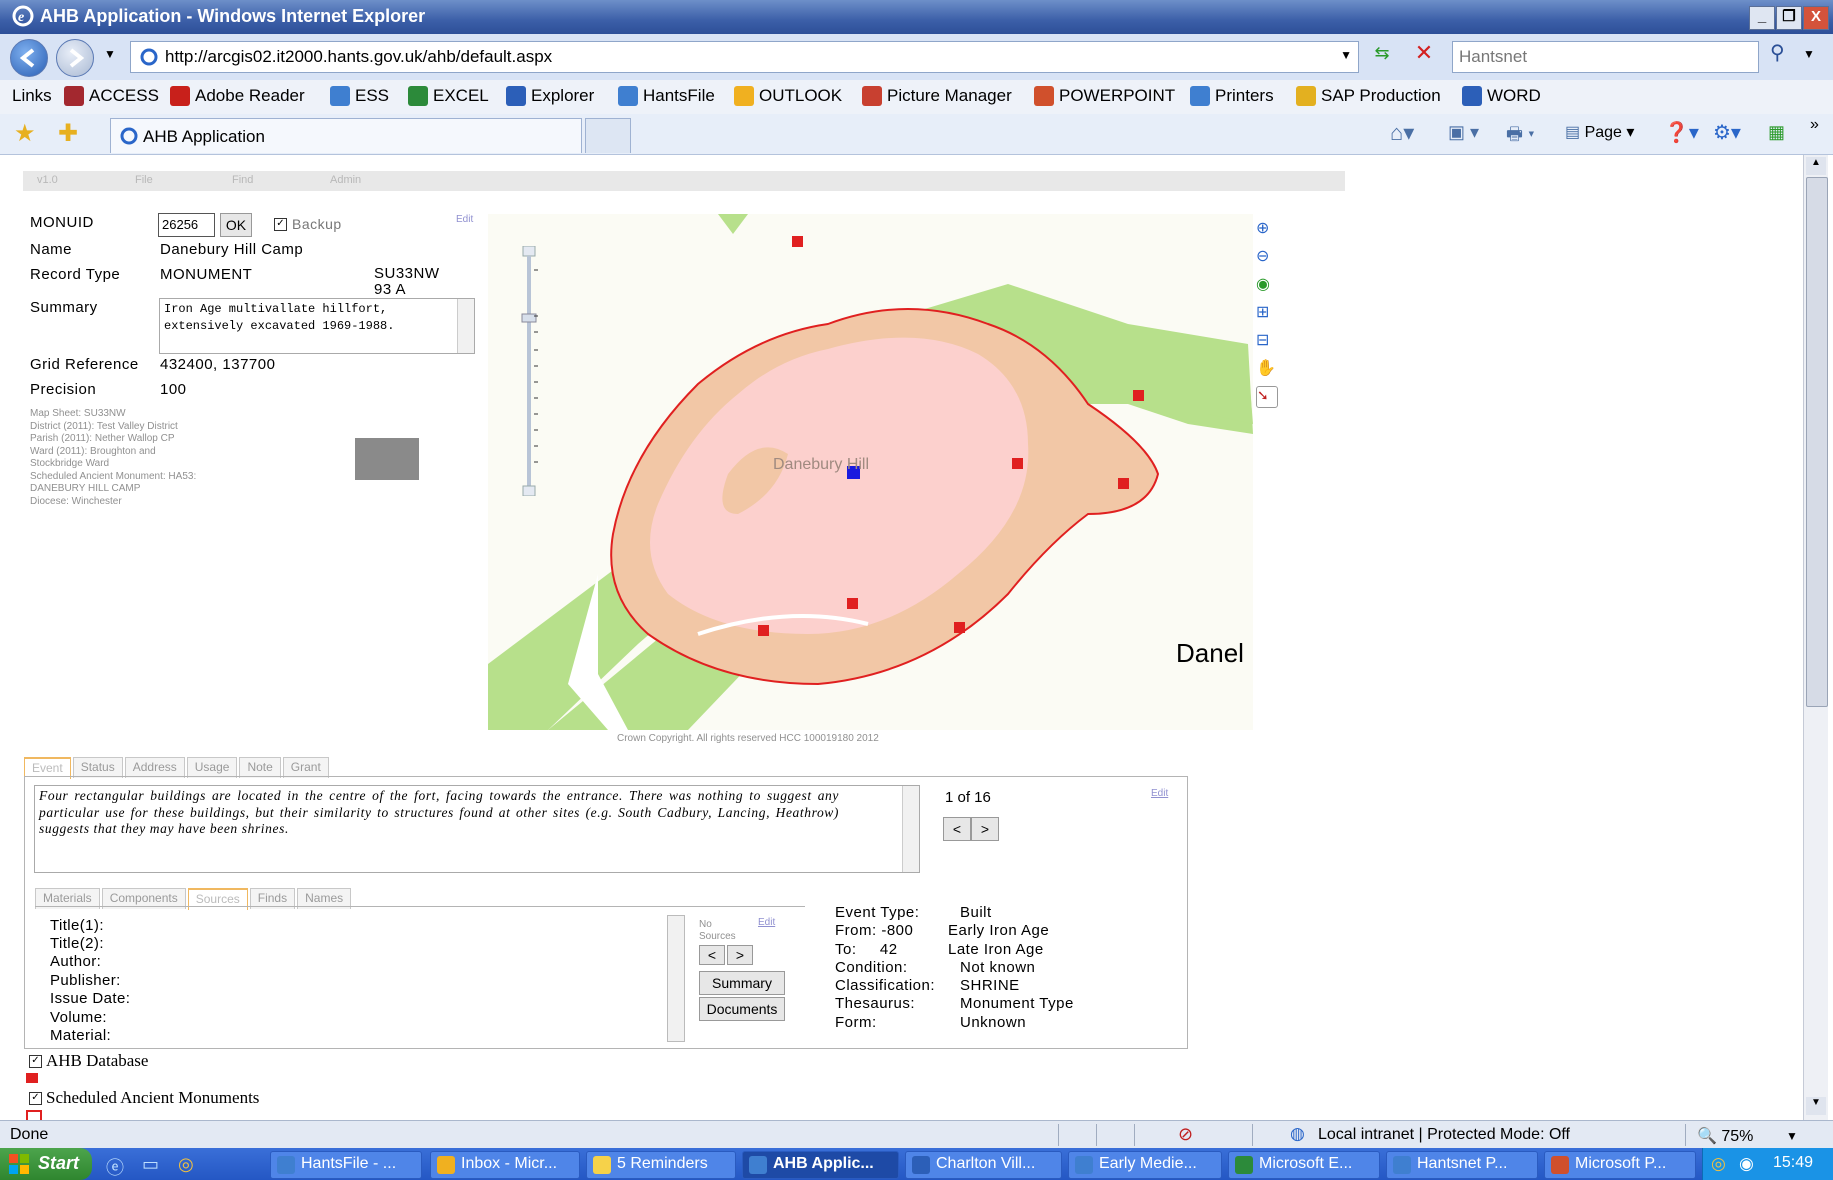 The width and height of the screenshot is (1833, 1180). What do you see at coordinates (1444, 1135) in the screenshot?
I see `security-zone-text: Local intranet | Protected Mode: Off` at bounding box center [1444, 1135].